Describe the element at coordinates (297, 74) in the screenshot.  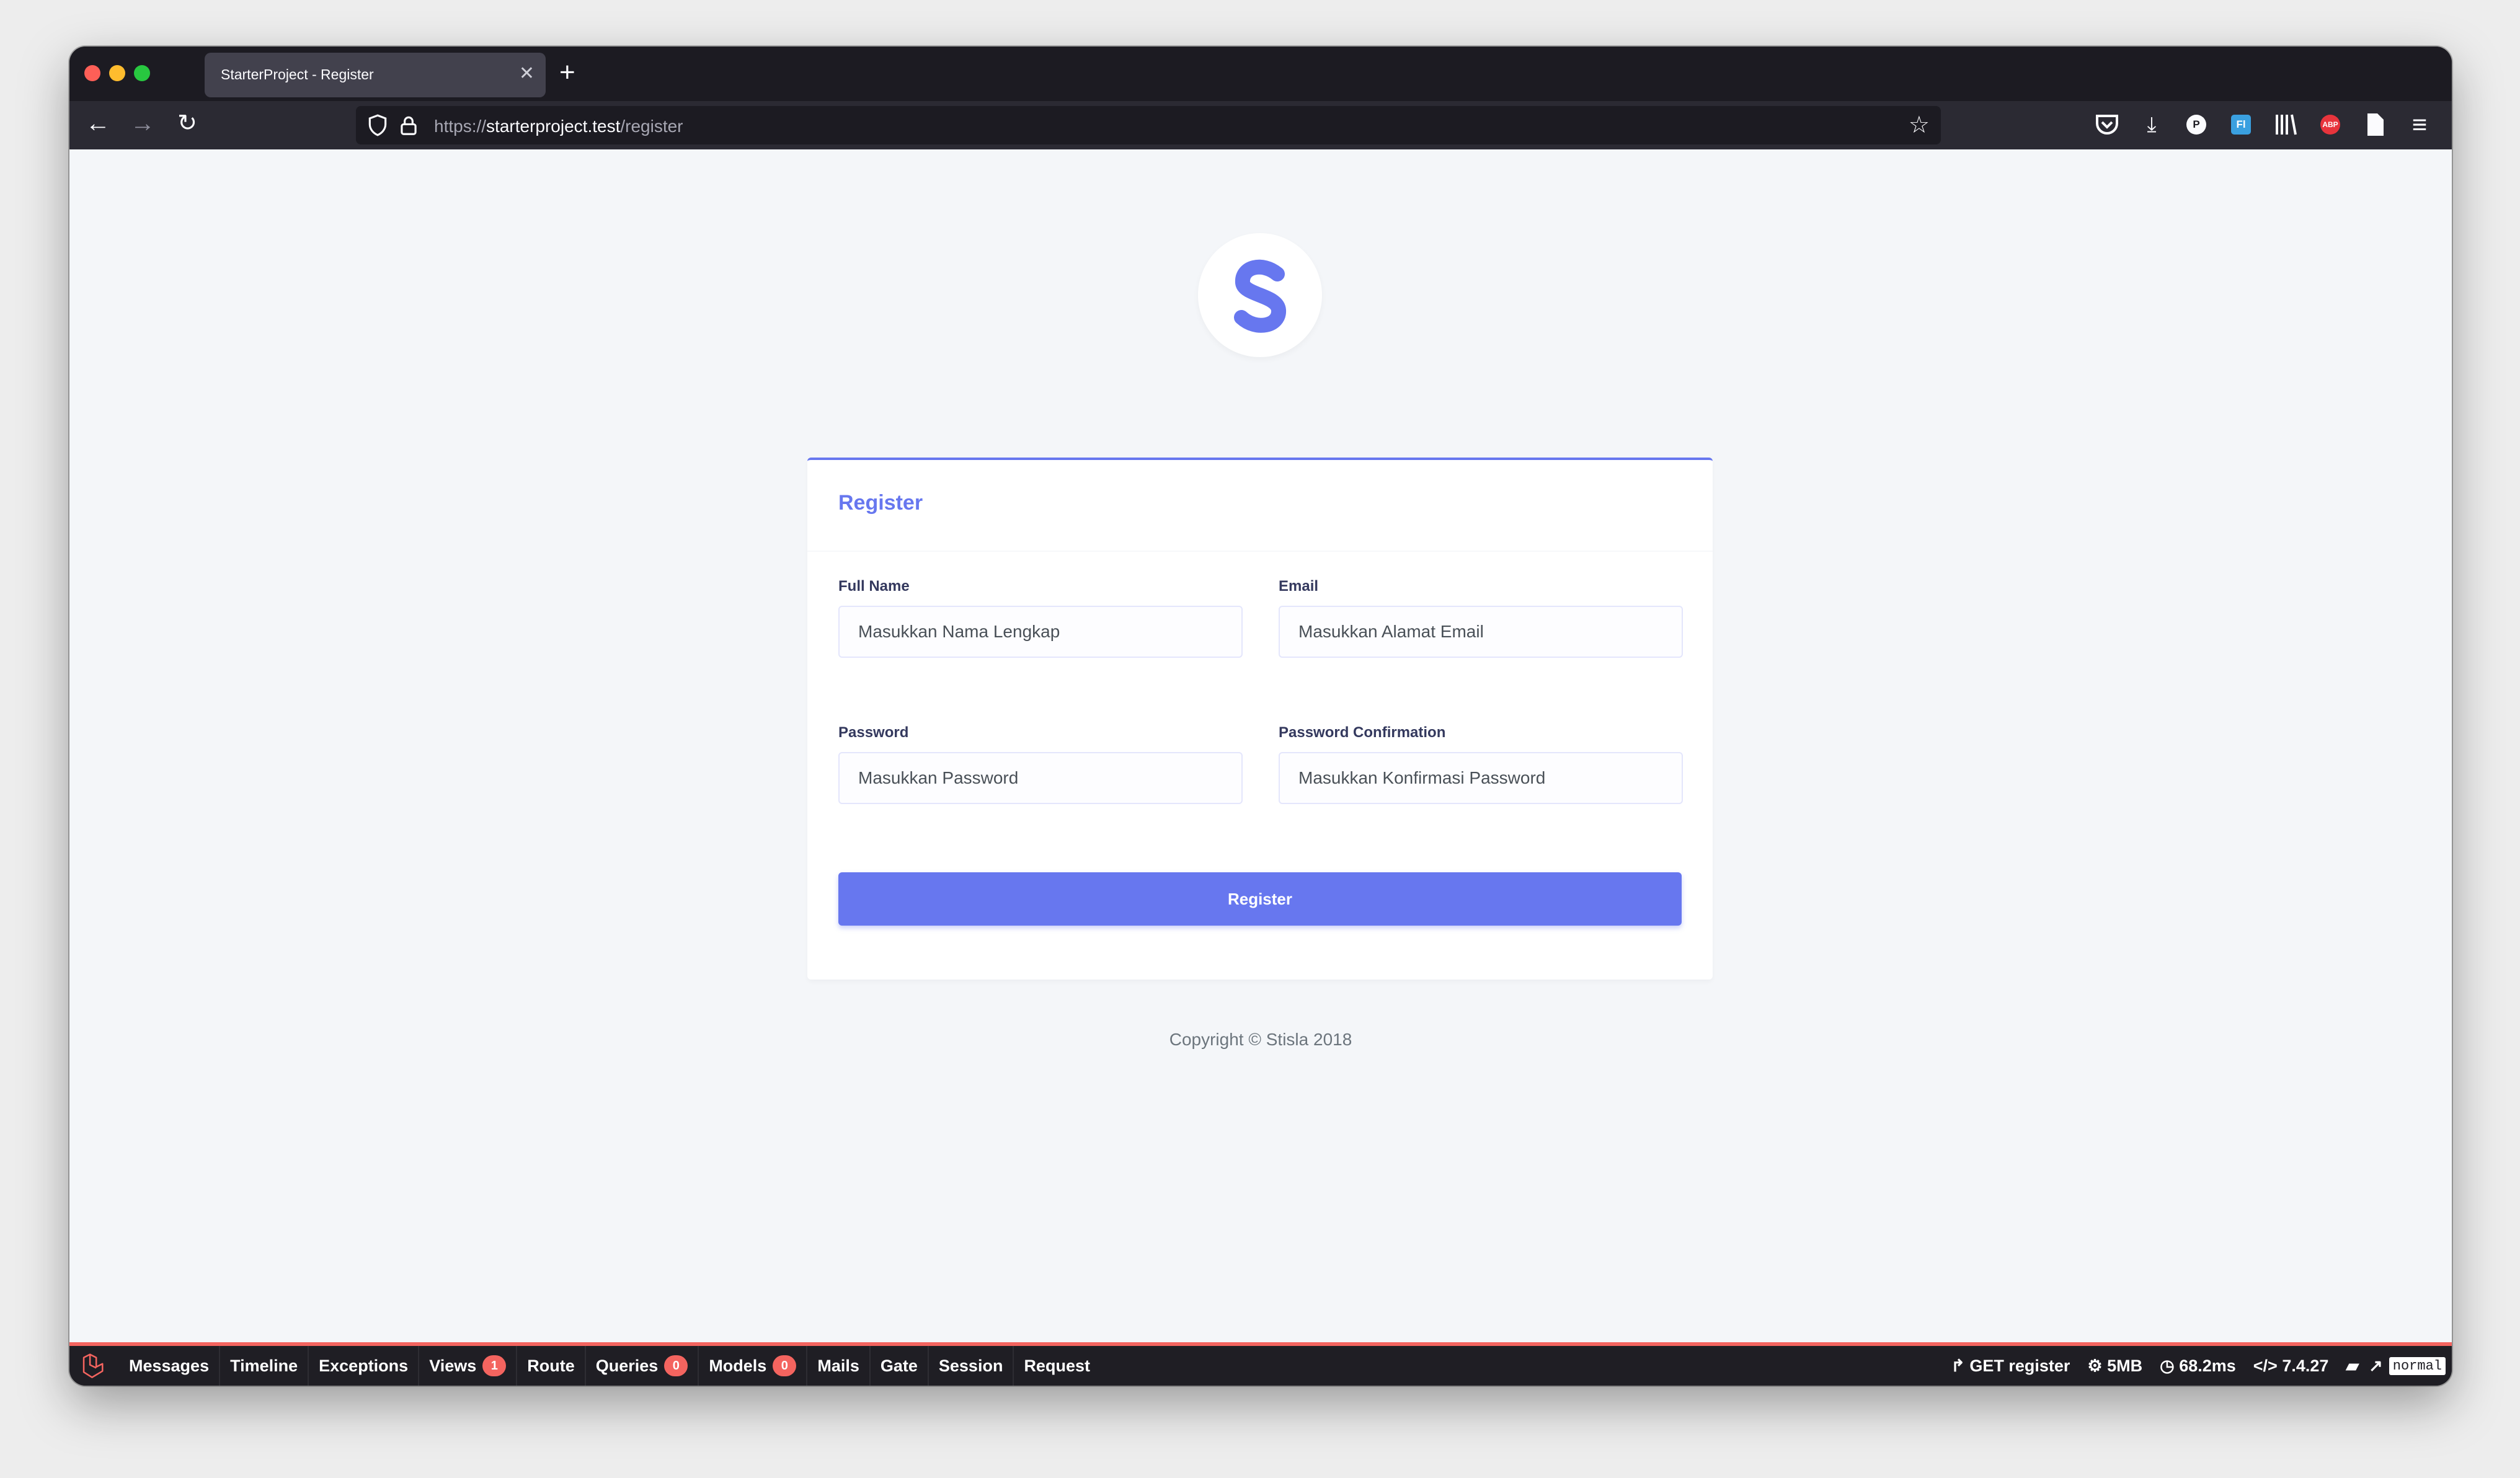
I see `tab-title: StarterProject - Register` at that location.